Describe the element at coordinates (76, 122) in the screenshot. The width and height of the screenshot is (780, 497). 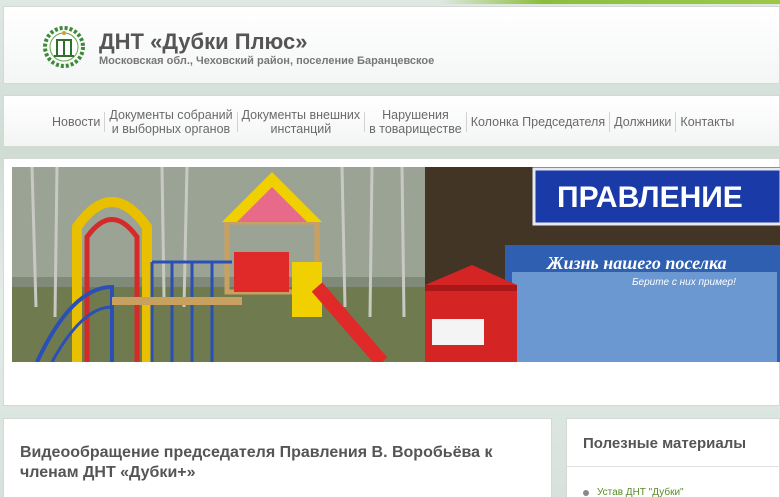
I see `nav-item-news: Новости` at that location.